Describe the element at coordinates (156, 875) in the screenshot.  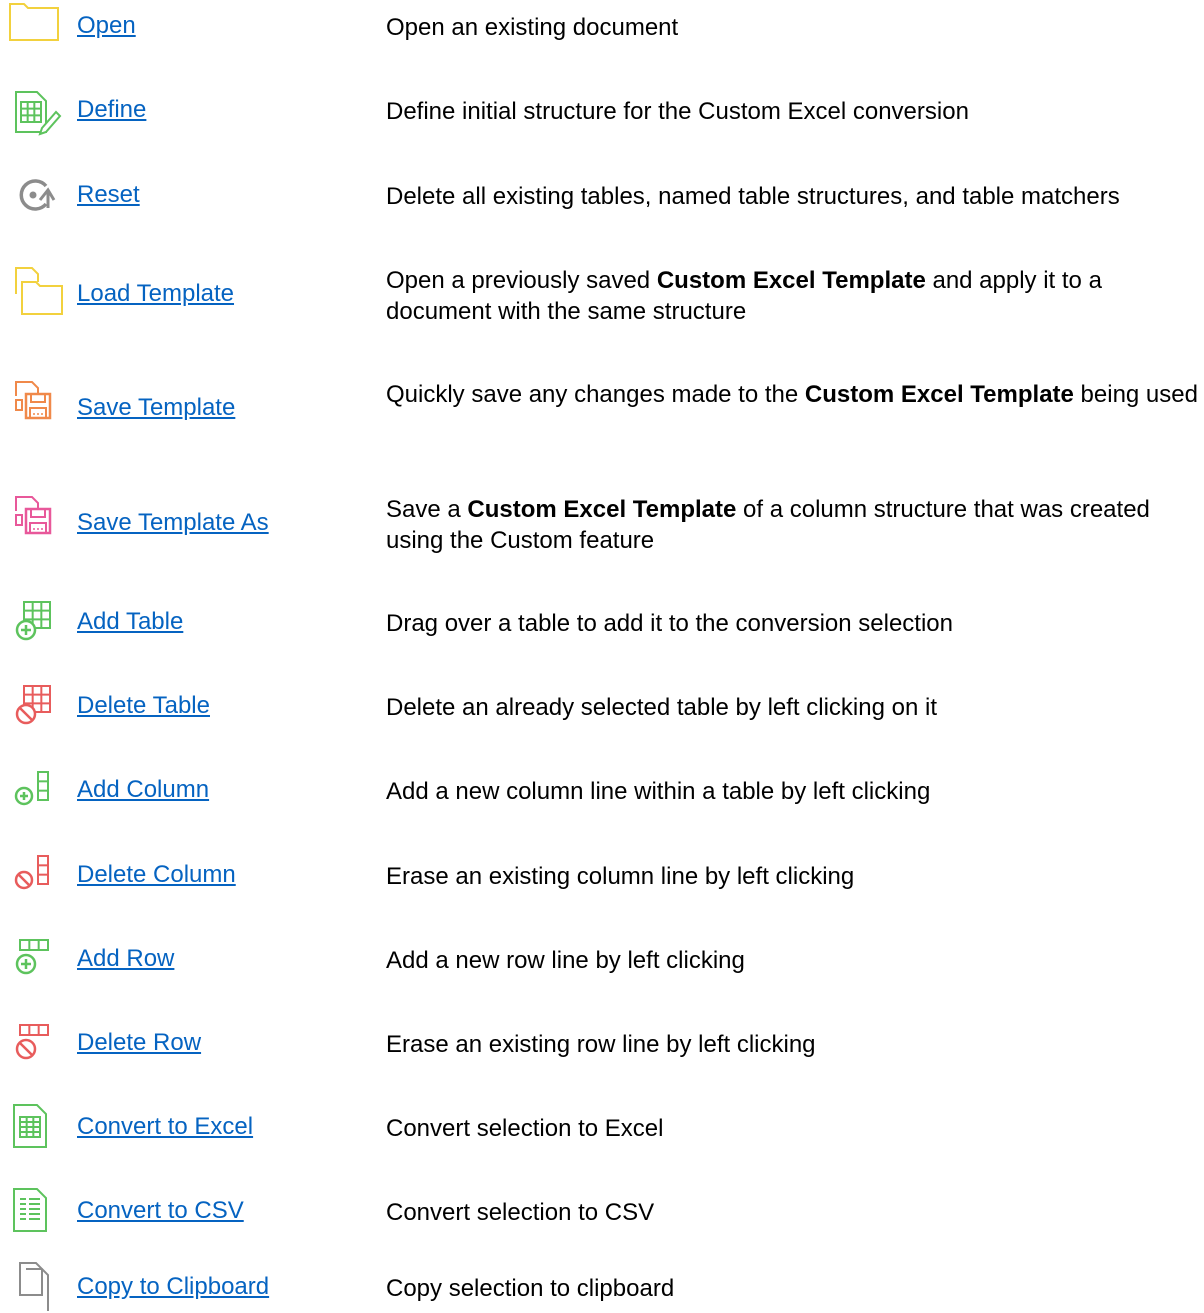
I see `command-link-delete-column: Delete Column` at that location.